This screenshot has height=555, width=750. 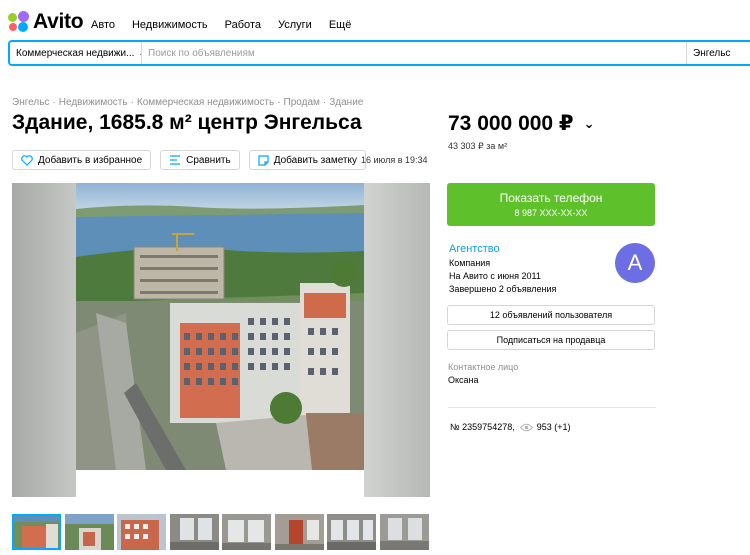 What do you see at coordinates (482, 427) in the screenshot?
I see `listing-id: № 2359754278,` at bounding box center [482, 427].